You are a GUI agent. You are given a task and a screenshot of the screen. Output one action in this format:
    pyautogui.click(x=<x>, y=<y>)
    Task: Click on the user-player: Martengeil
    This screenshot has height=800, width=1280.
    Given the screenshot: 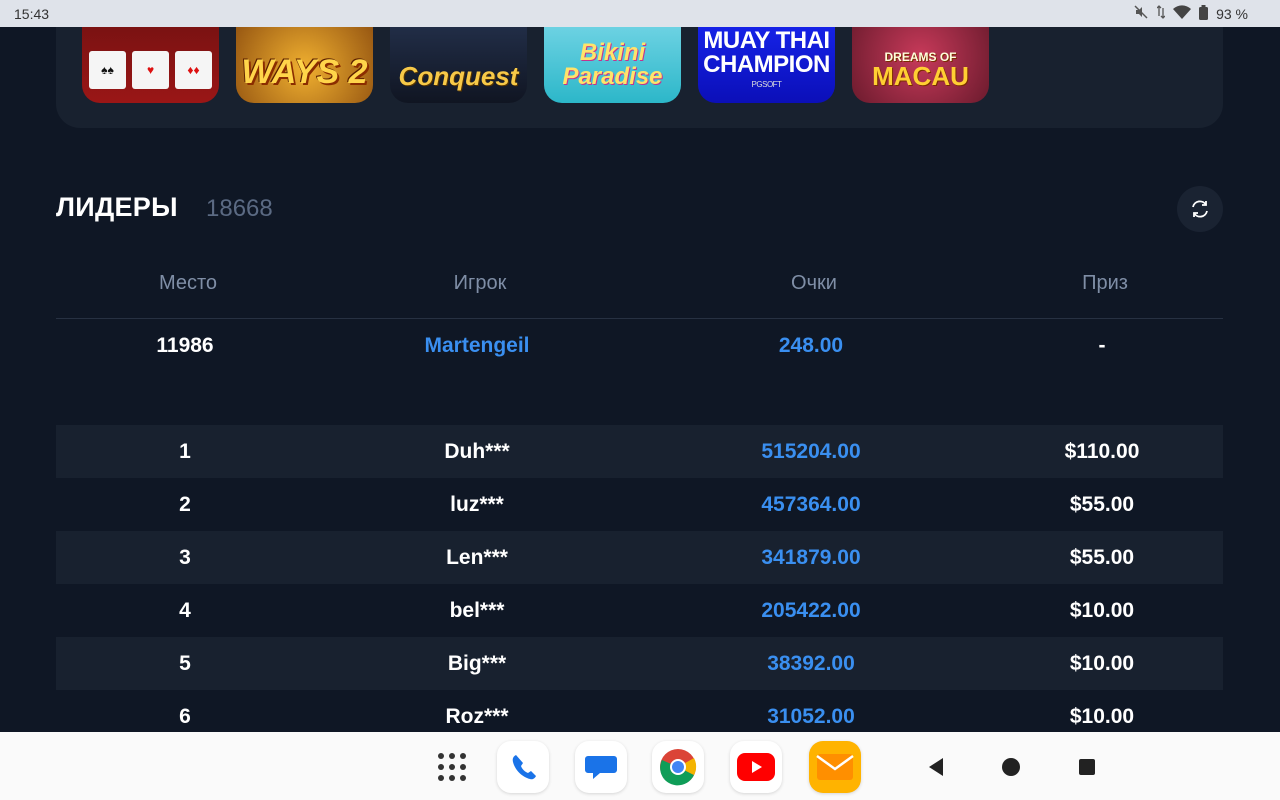 What is the action you would take?
    pyautogui.click(x=476, y=346)
    